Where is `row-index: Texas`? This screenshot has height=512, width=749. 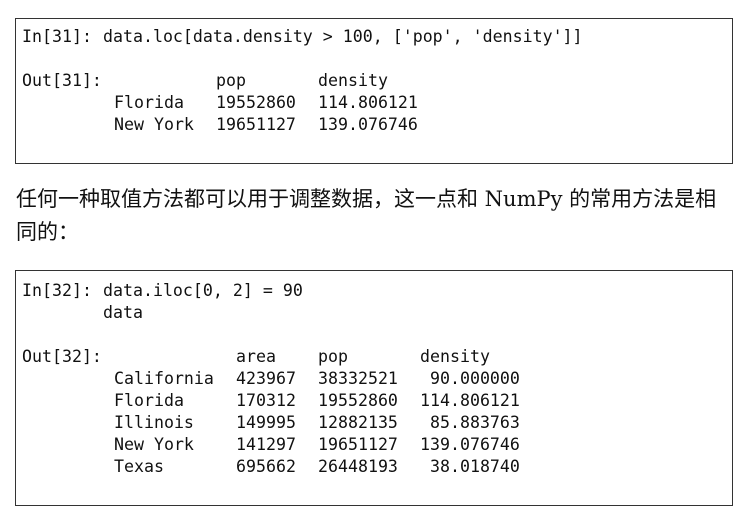 row-index: Texas is located at coordinates (139, 466).